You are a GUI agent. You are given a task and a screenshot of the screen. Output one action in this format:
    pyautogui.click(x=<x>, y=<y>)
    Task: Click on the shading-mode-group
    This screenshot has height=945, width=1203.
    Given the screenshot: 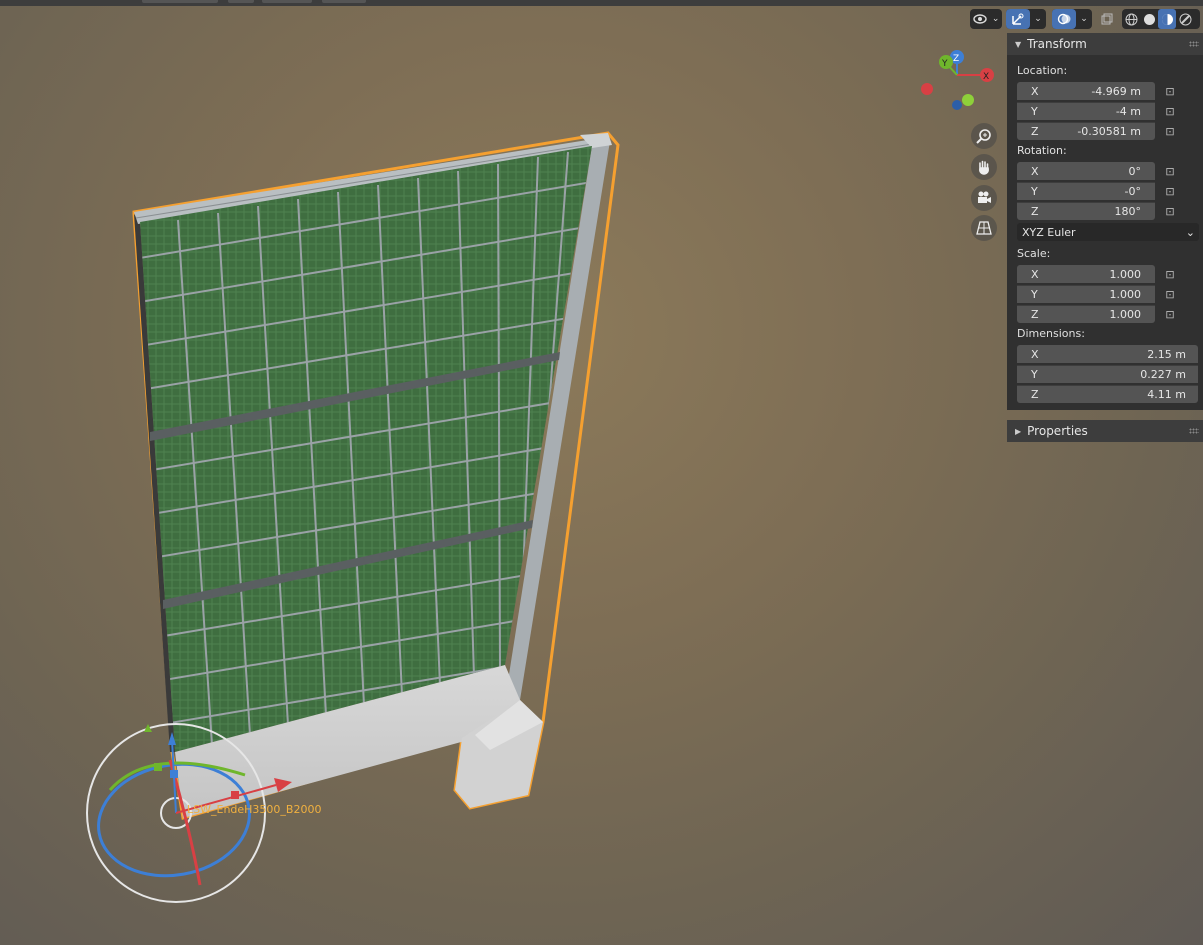 What is the action you would take?
    pyautogui.click(x=1161, y=19)
    